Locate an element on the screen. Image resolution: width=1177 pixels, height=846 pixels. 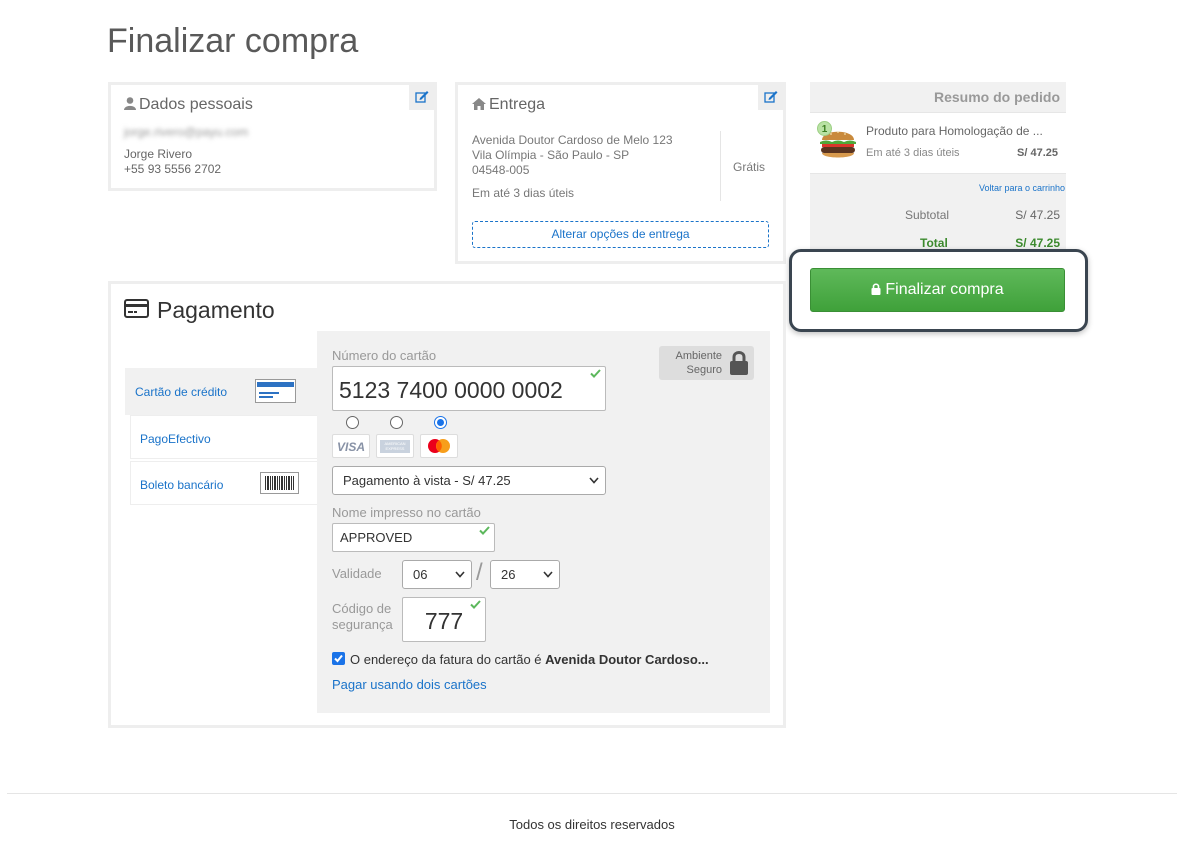
checkmark-icon is located at coordinates (338, 658).